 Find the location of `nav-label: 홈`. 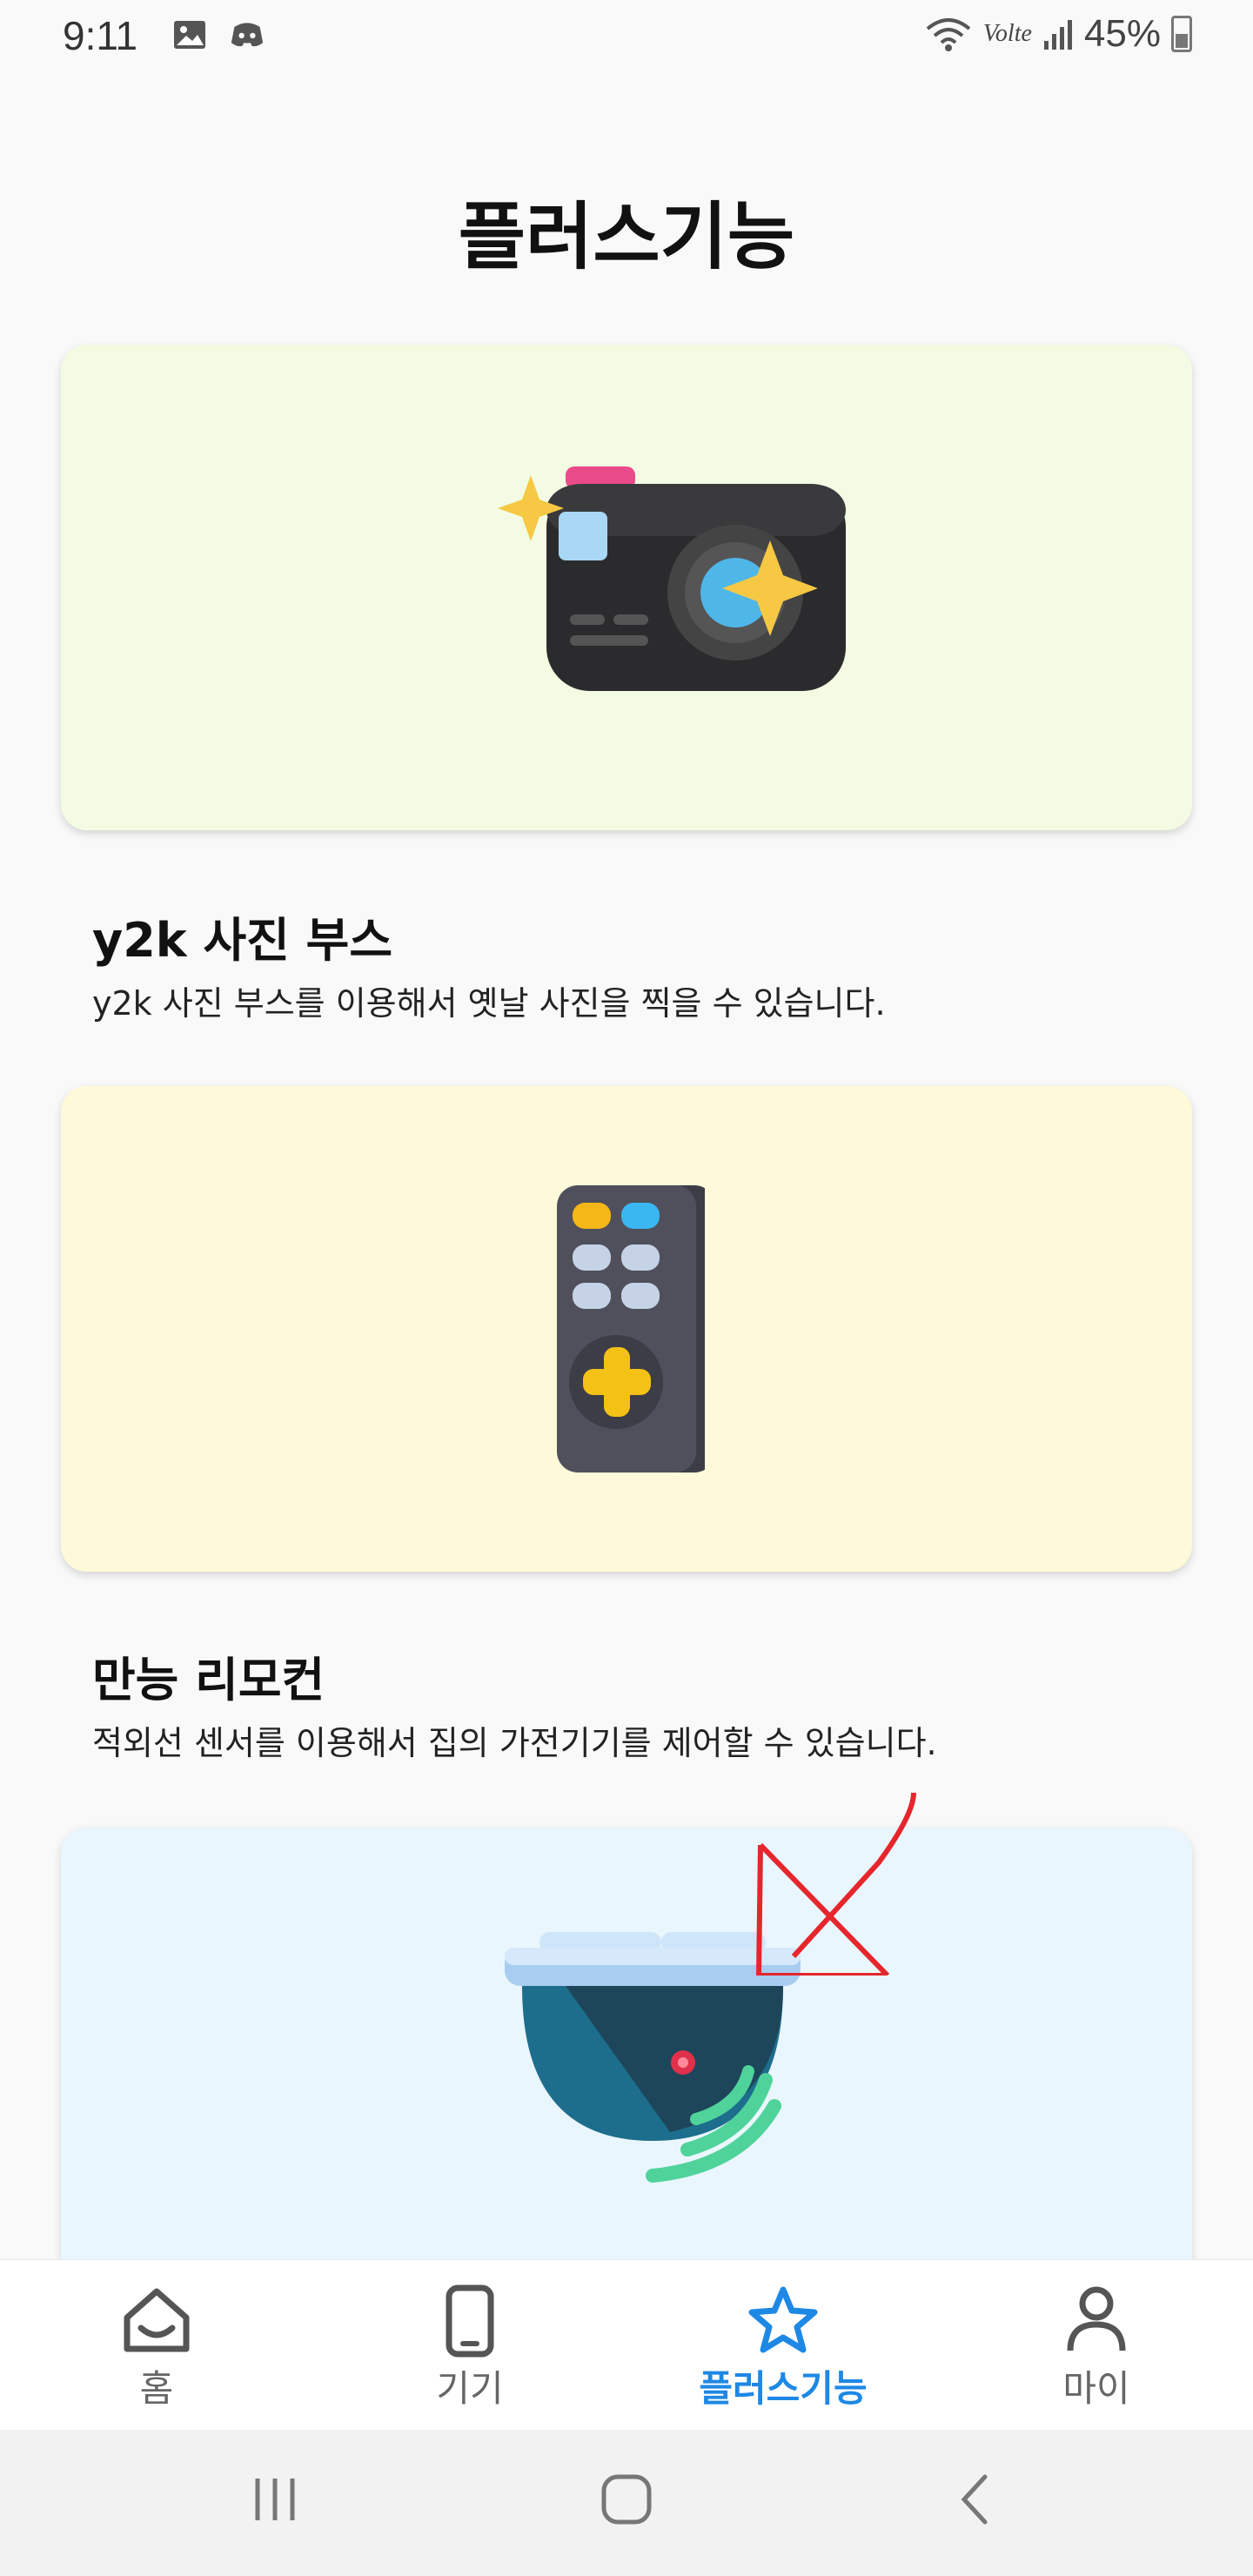

nav-label: 홈 is located at coordinates (156, 2388).